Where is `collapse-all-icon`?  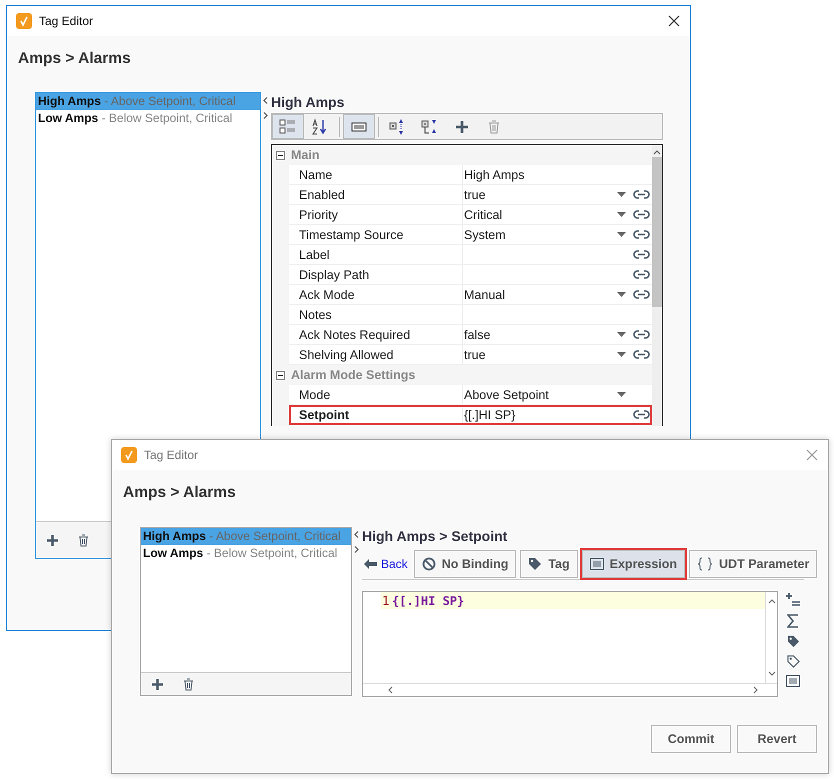
collapse-all-icon is located at coordinates (430, 127).